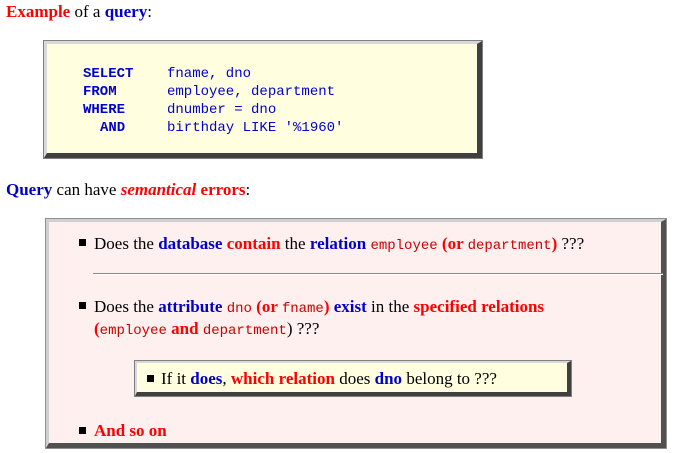 This screenshot has height=454, width=673. I want to click on sql-expression: fname, dno, so click(209, 74).